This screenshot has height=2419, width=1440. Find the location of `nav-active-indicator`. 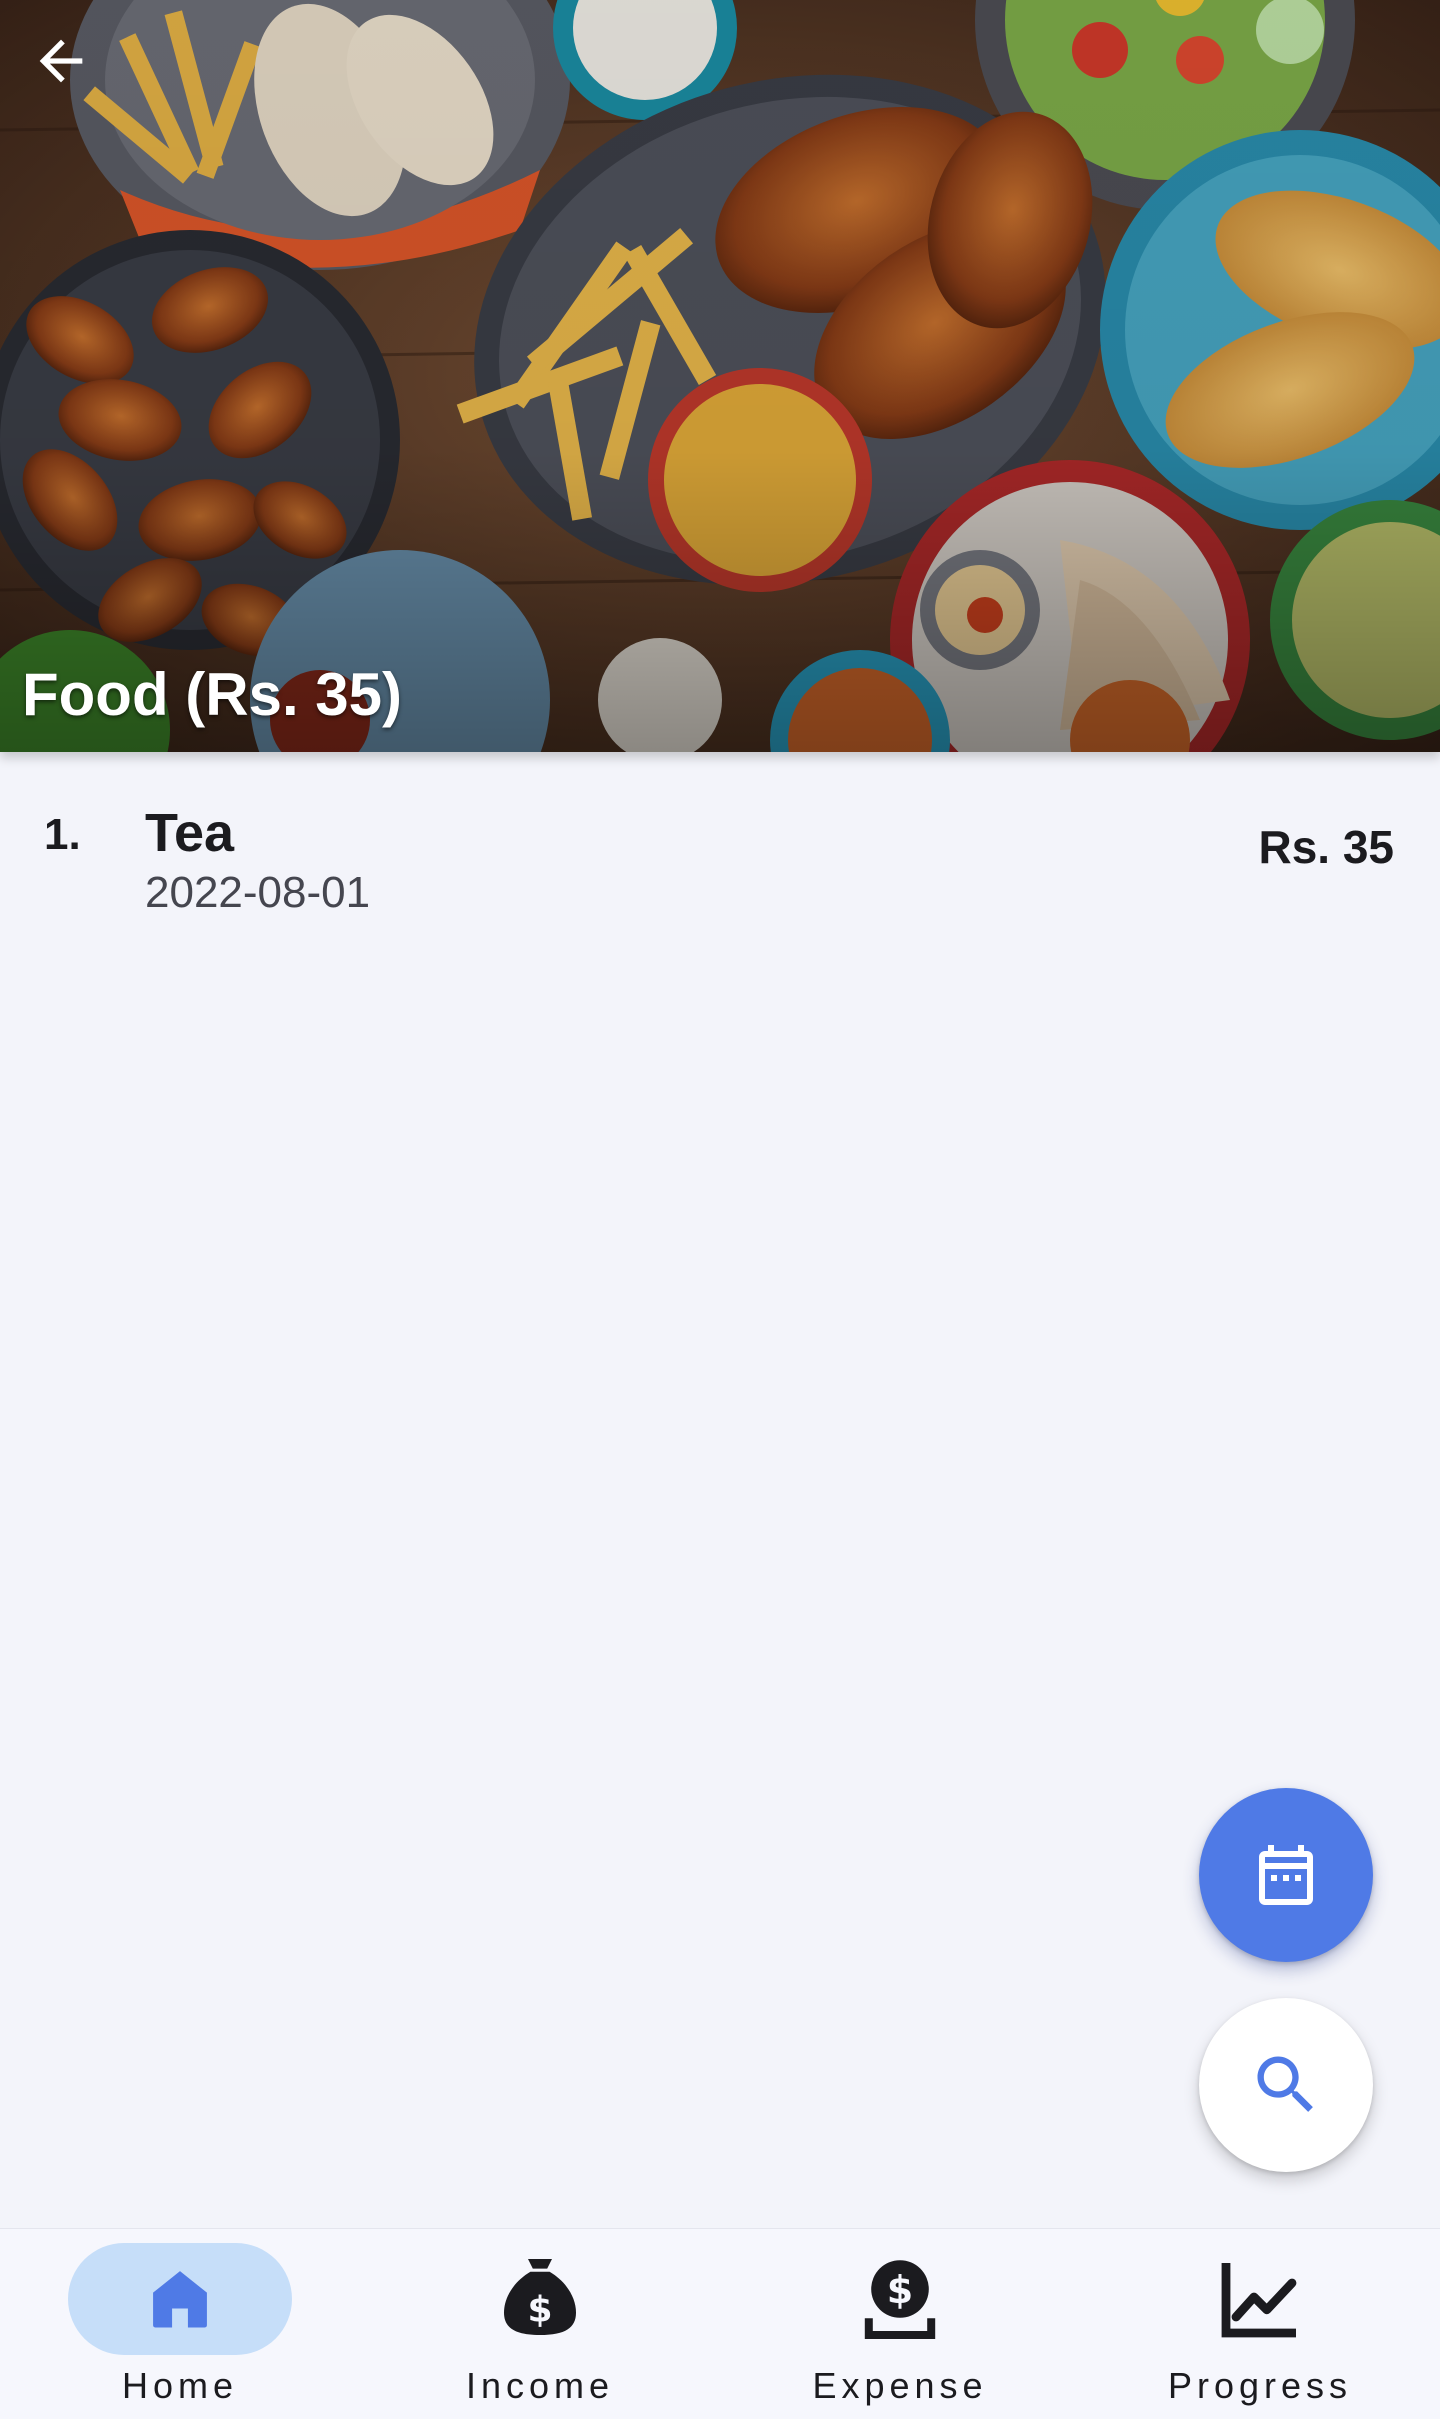

nav-active-indicator is located at coordinates (180, 2299).